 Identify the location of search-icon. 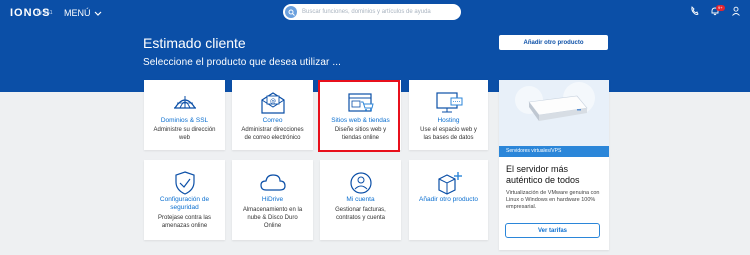
(291, 12).